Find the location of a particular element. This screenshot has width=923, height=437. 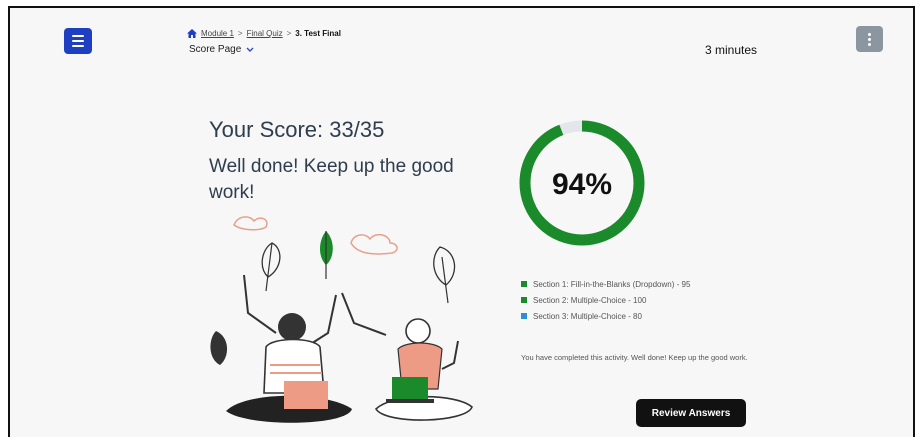

legend-label: Section 3: Multiple-Choice - 80 is located at coordinates (587, 316).